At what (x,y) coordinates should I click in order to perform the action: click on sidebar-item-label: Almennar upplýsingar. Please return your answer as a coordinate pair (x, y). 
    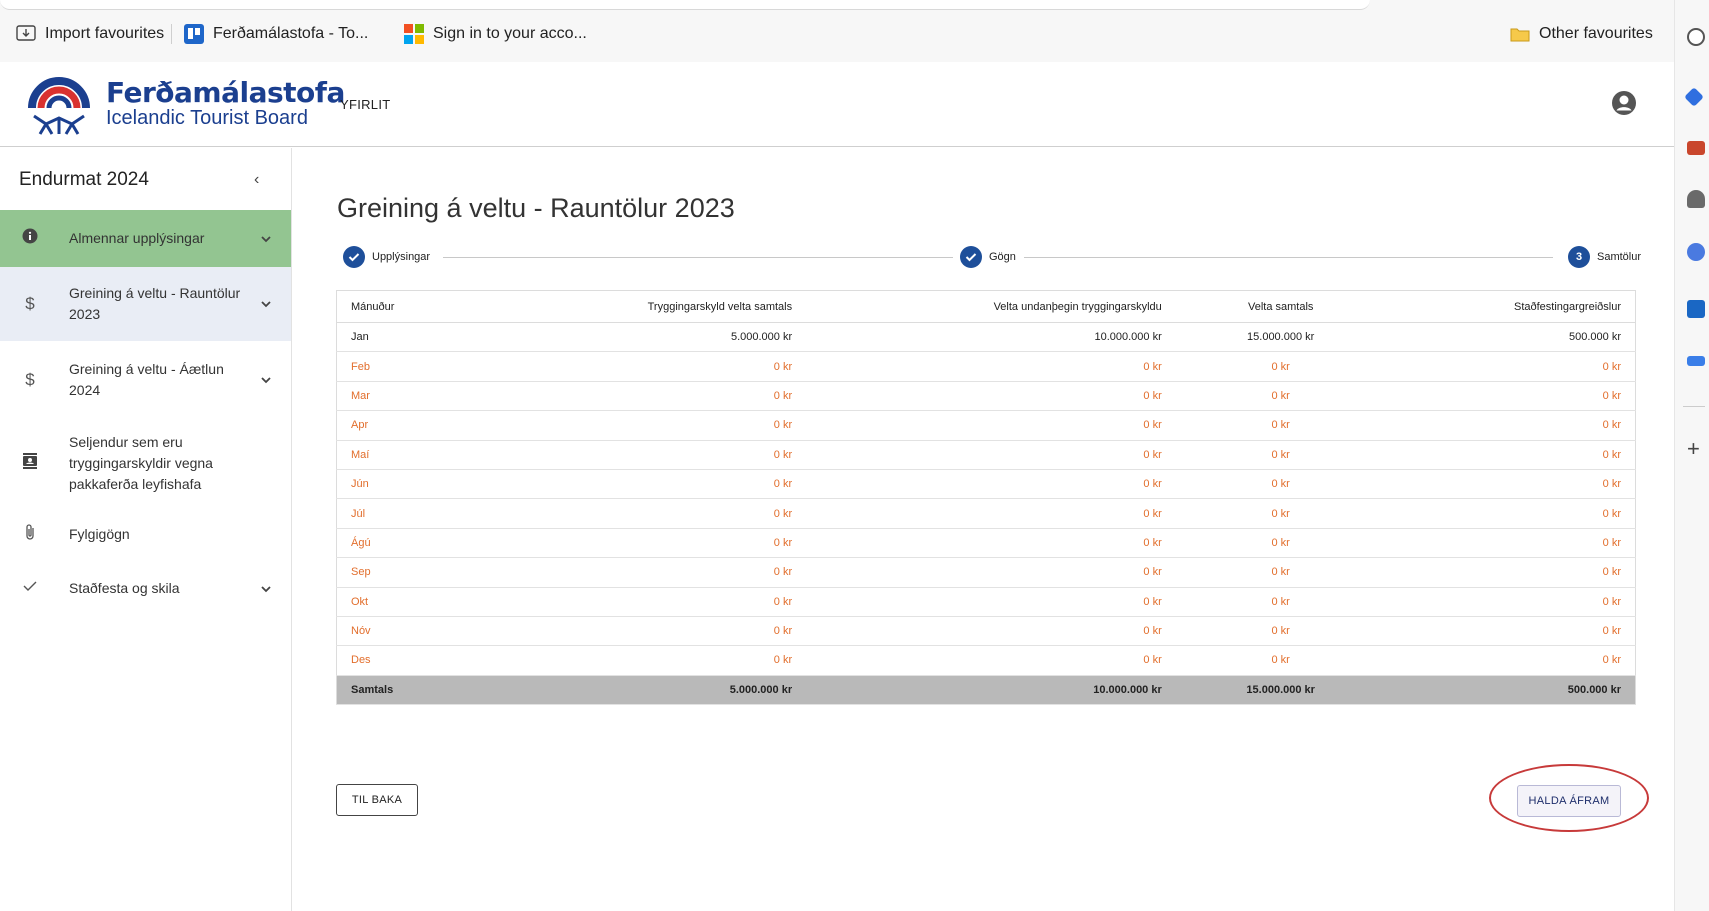
    Looking at the image, I should click on (137, 238).